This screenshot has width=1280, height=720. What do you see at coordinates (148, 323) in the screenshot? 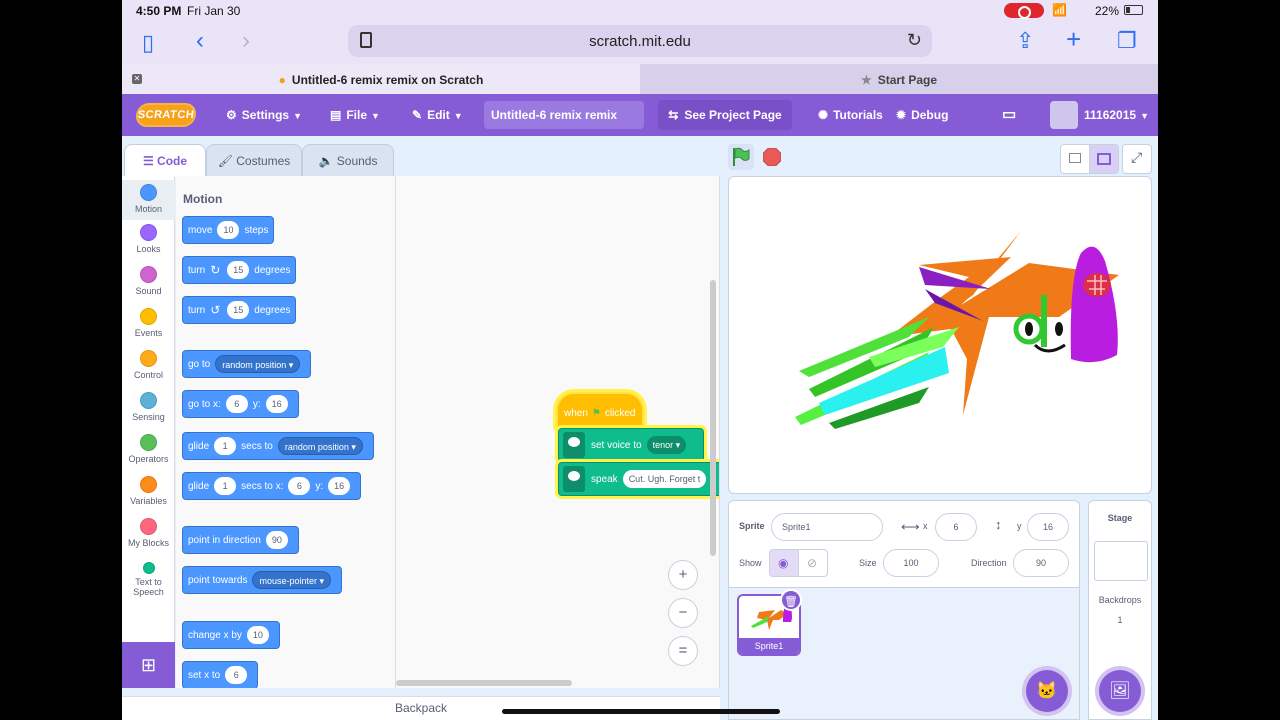
I see `category-events: Events` at bounding box center [148, 323].